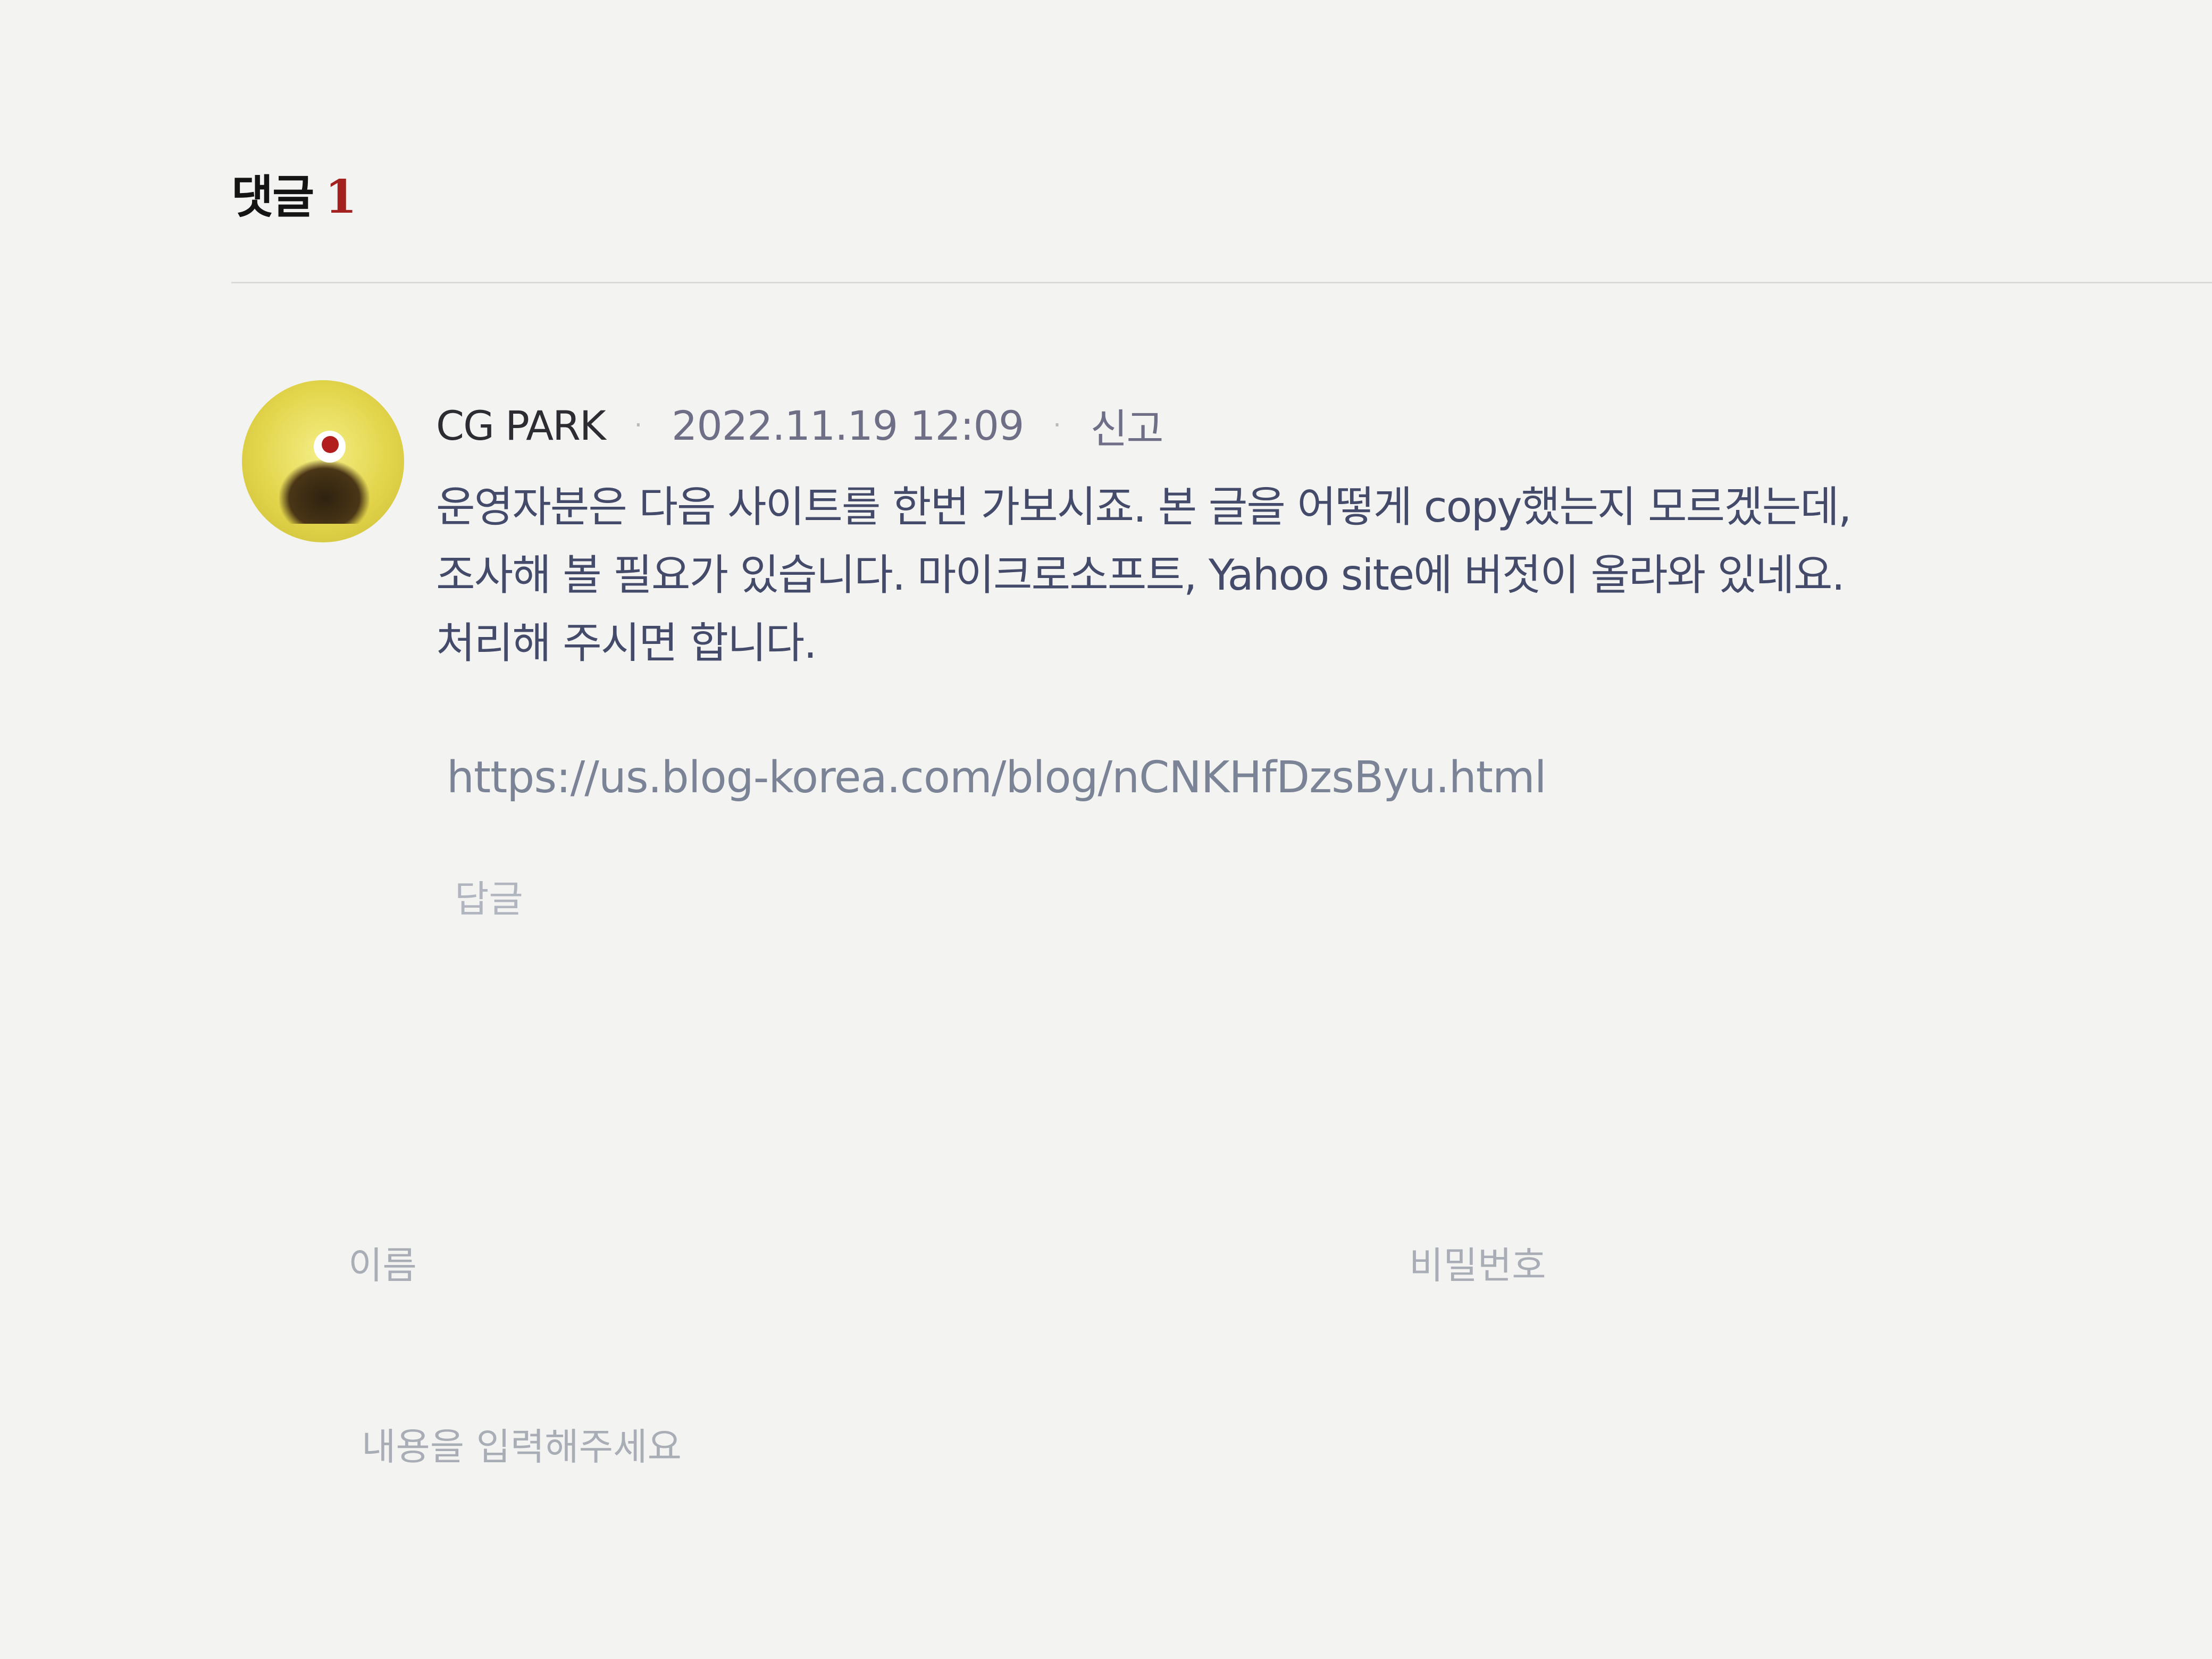 This screenshot has height=1659, width=2212. I want to click on report-link: 신고, so click(1127, 425).